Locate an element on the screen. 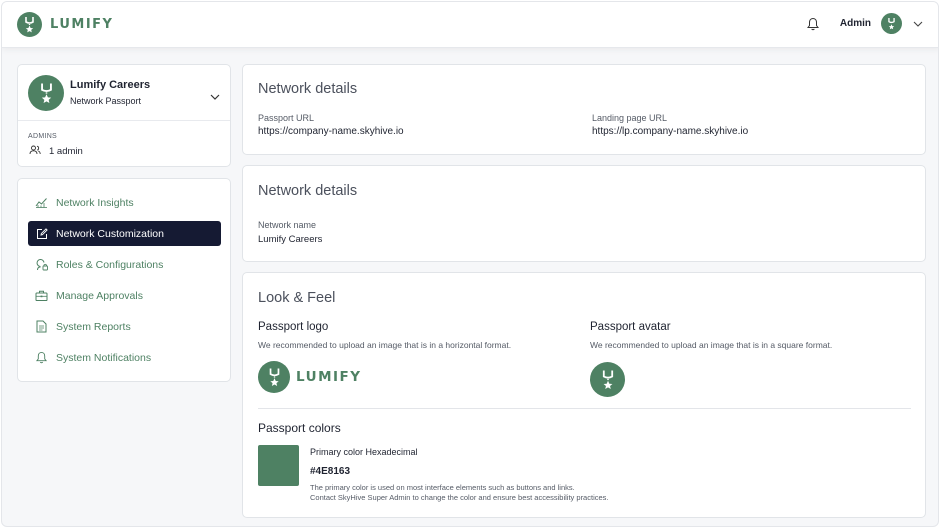 Image resolution: width=940 pixels, height=528 pixels. passport-url-label: Passport URL is located at coordinates (286, 118).